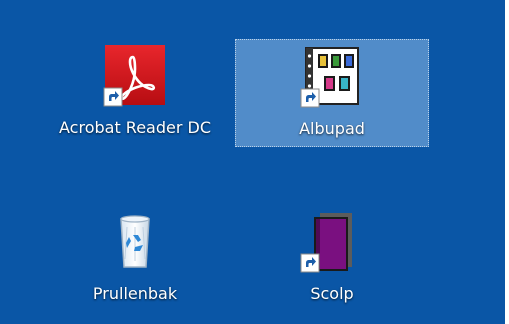  I want to click on desktop-icon-label: Scolp, so click(332, 293).